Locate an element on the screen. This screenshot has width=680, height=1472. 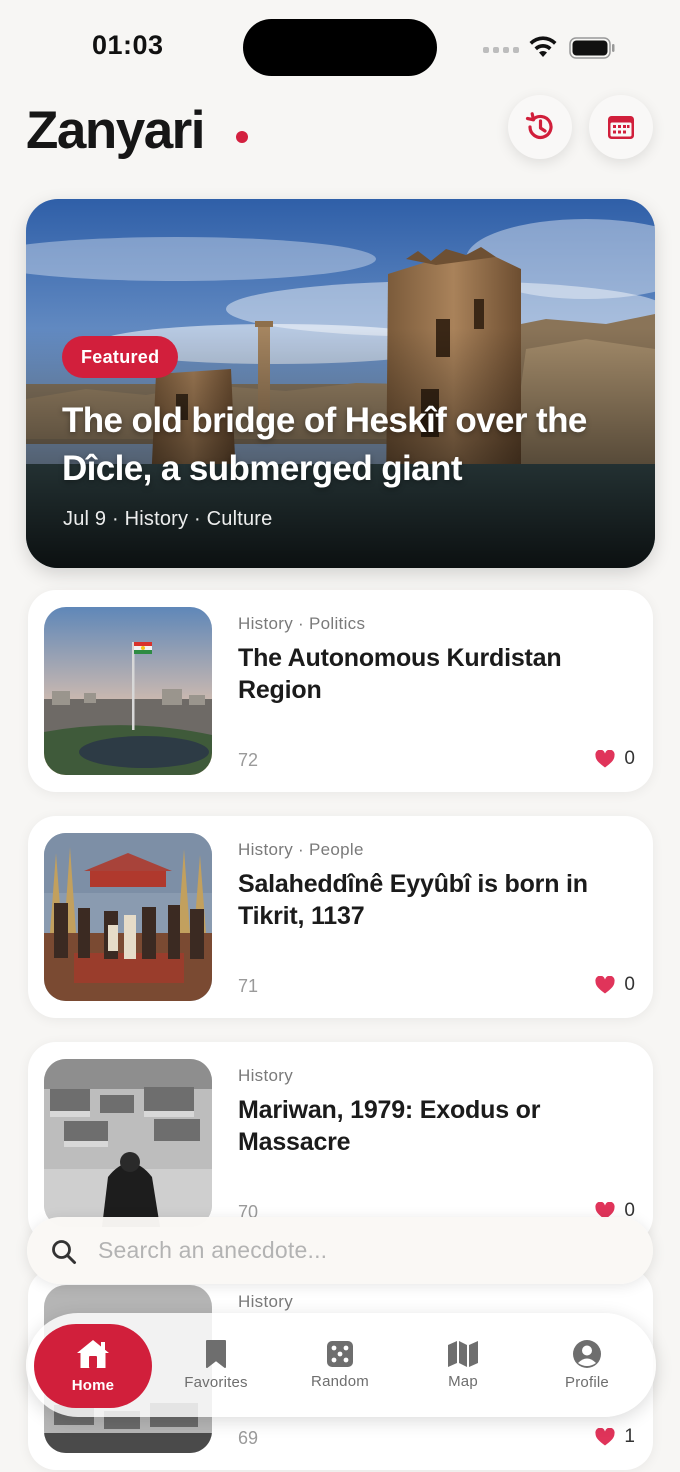
cellular-signal-icon is located at coordinates (501, 50).